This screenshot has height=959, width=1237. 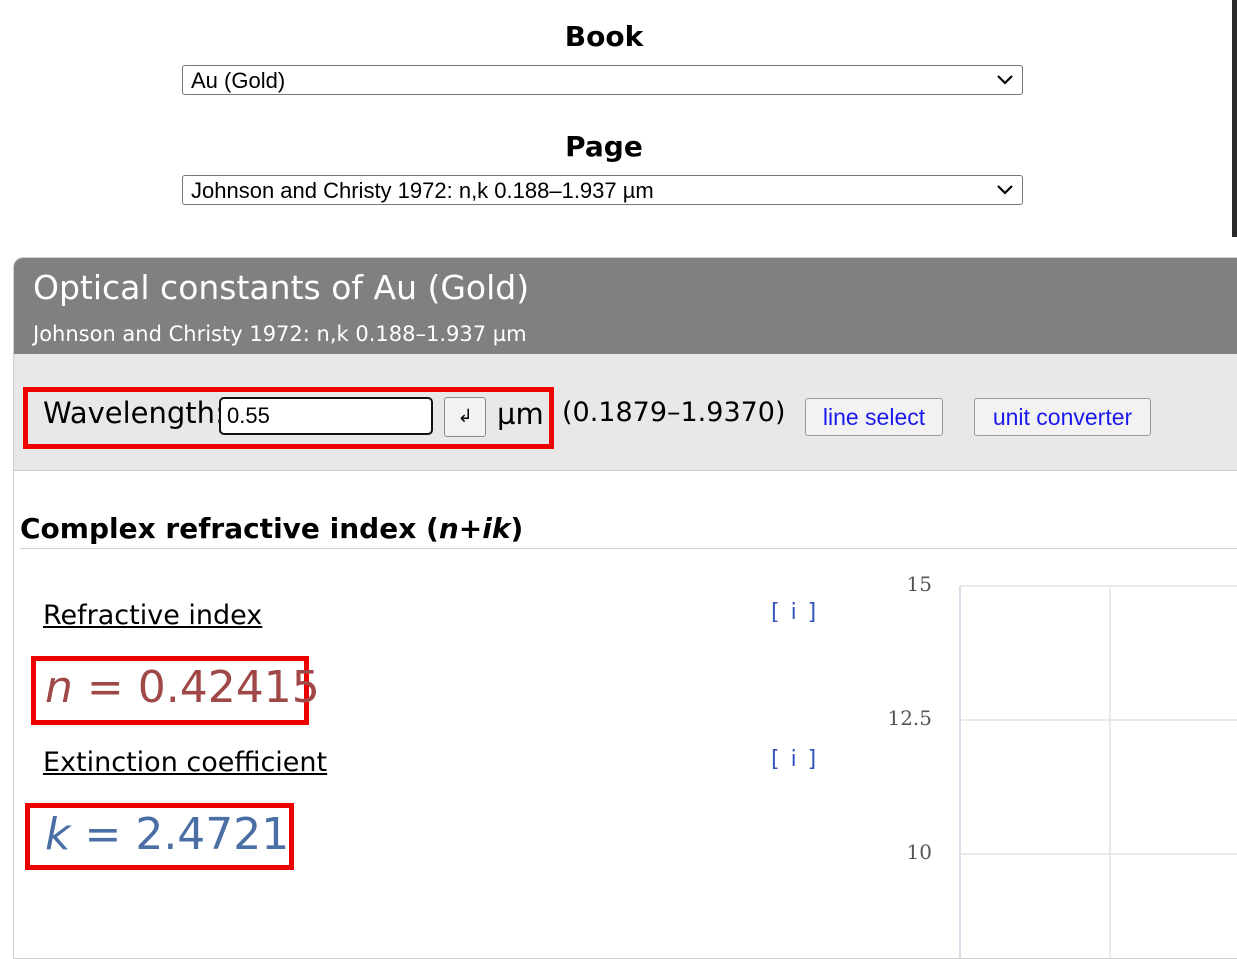 What do you see at coordinates (919, 584) in the screenshot?
I see `chart-y-tick-label: 15` at bounding box center [919, 584].